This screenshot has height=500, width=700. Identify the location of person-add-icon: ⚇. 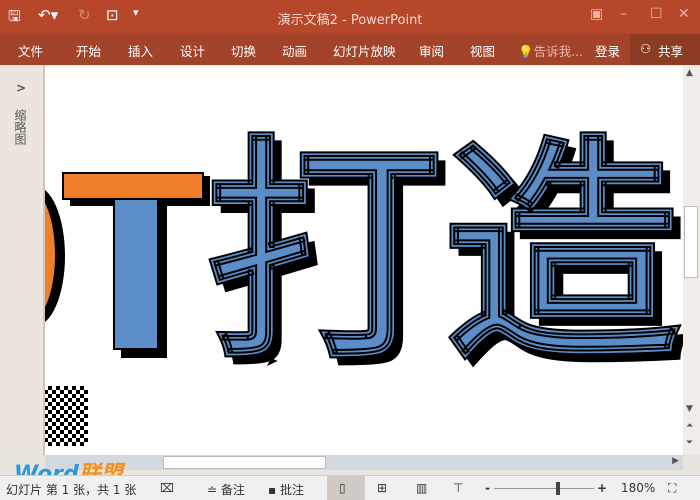
(646, 48).